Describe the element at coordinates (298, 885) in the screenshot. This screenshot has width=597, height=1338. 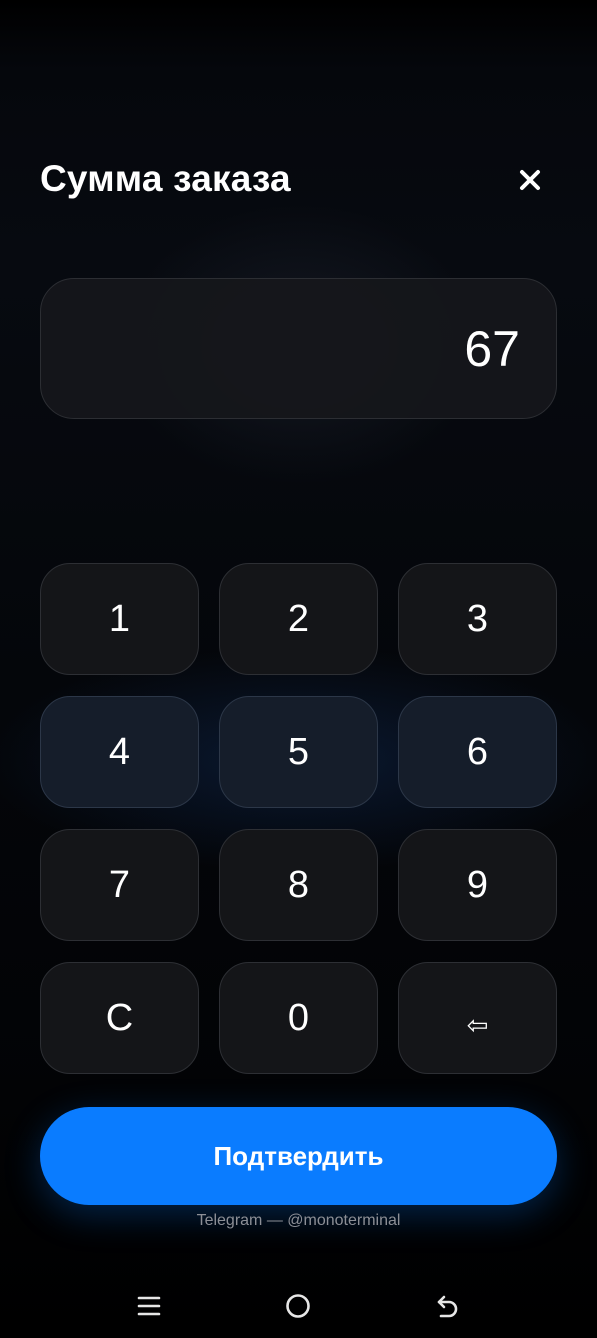
I see `key-8: 8` at that location.